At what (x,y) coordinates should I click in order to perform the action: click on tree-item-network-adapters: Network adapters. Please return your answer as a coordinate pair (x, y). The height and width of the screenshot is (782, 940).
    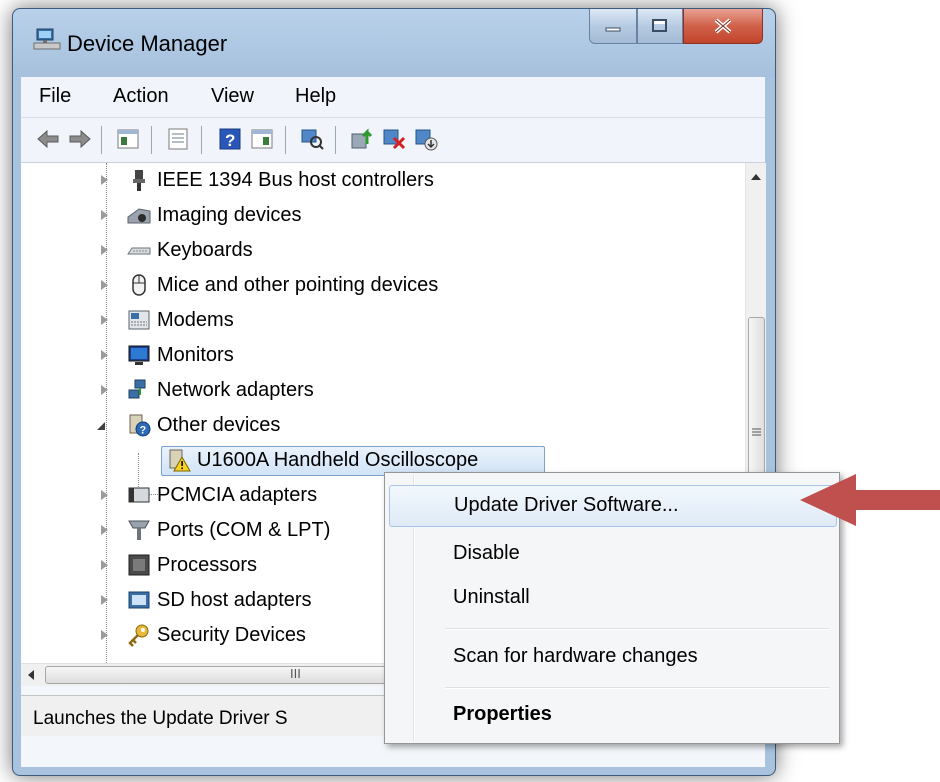
    Looking at the image, I should click on (371, 390).